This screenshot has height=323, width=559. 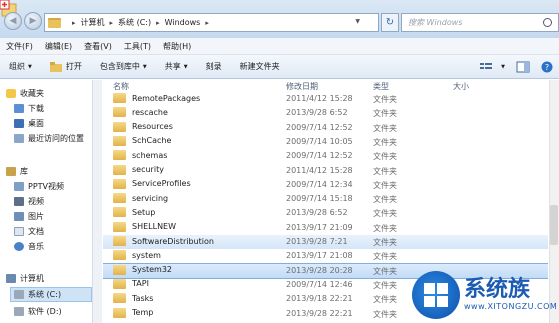 What do you see at coordinates (150, 155) in the screenshot?
I see `file-name: schemas` at bounding box center [150, 155].